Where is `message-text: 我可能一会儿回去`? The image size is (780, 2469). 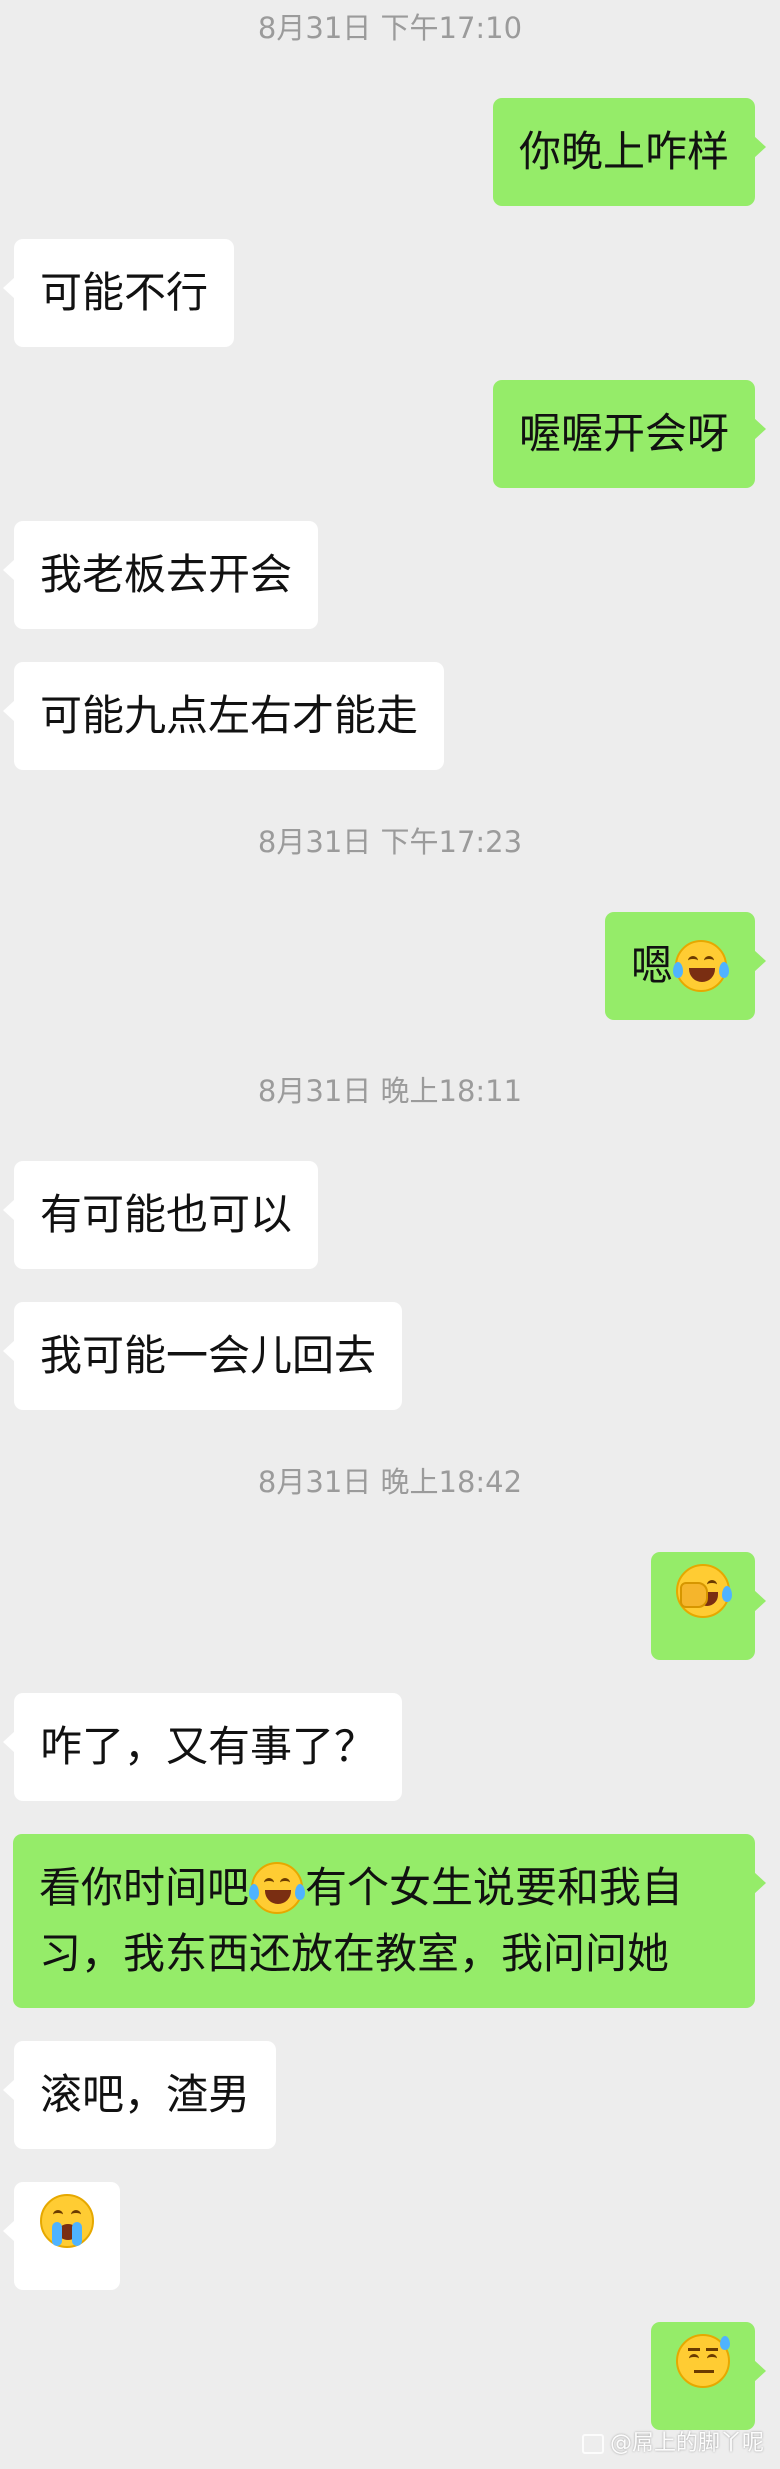
message-text: 我可能一会儿回去 is located at coordinates (208, 1355).